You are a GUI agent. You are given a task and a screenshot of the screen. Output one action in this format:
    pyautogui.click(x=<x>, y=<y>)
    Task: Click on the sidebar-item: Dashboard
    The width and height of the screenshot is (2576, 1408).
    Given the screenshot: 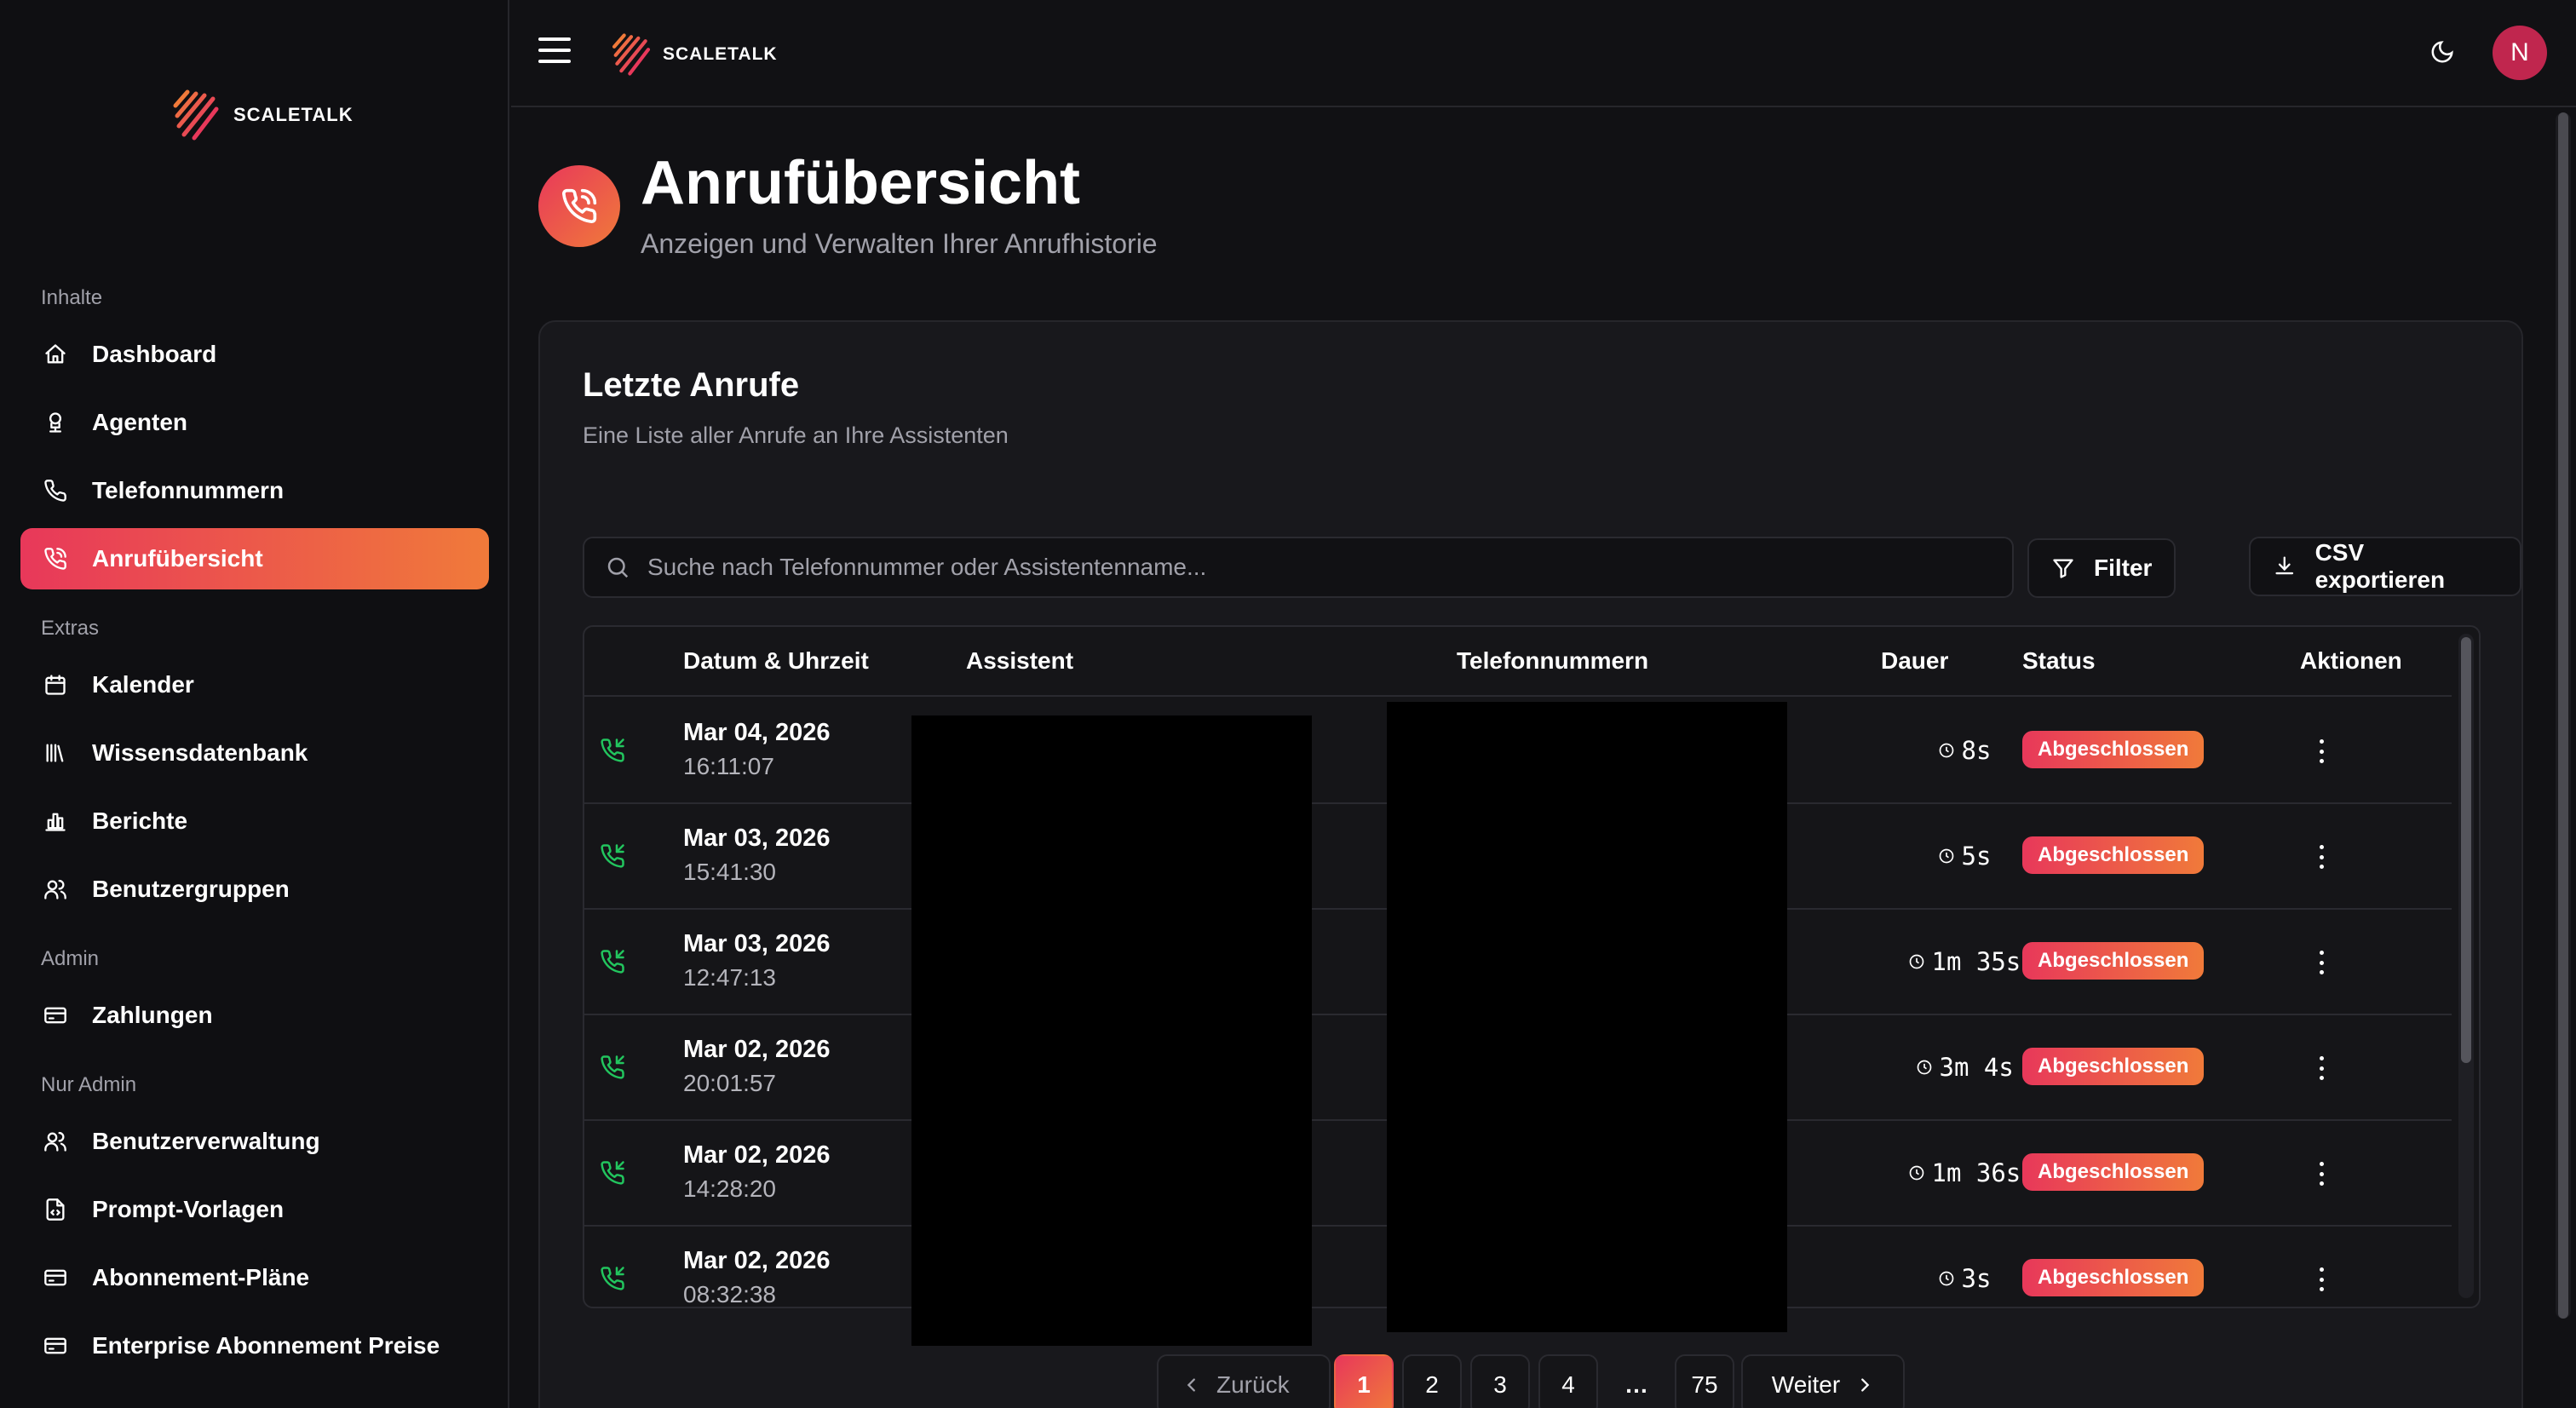 What is the action you would take?
    pyautogui.click(x=255, y=355)
    